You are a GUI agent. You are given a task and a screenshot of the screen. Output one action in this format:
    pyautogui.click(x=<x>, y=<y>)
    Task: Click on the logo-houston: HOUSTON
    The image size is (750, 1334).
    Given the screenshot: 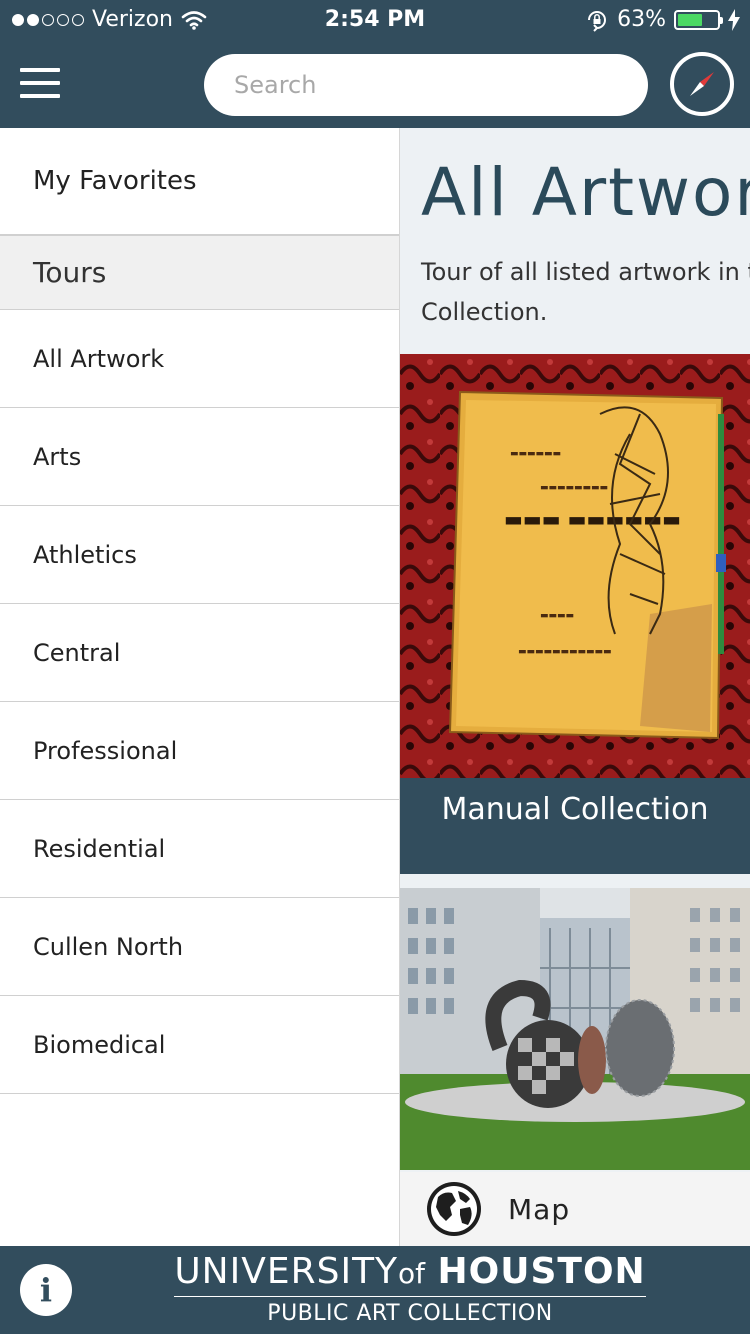 What is the action you would take?
    pyautogui.click(x=541, y=1271)
    